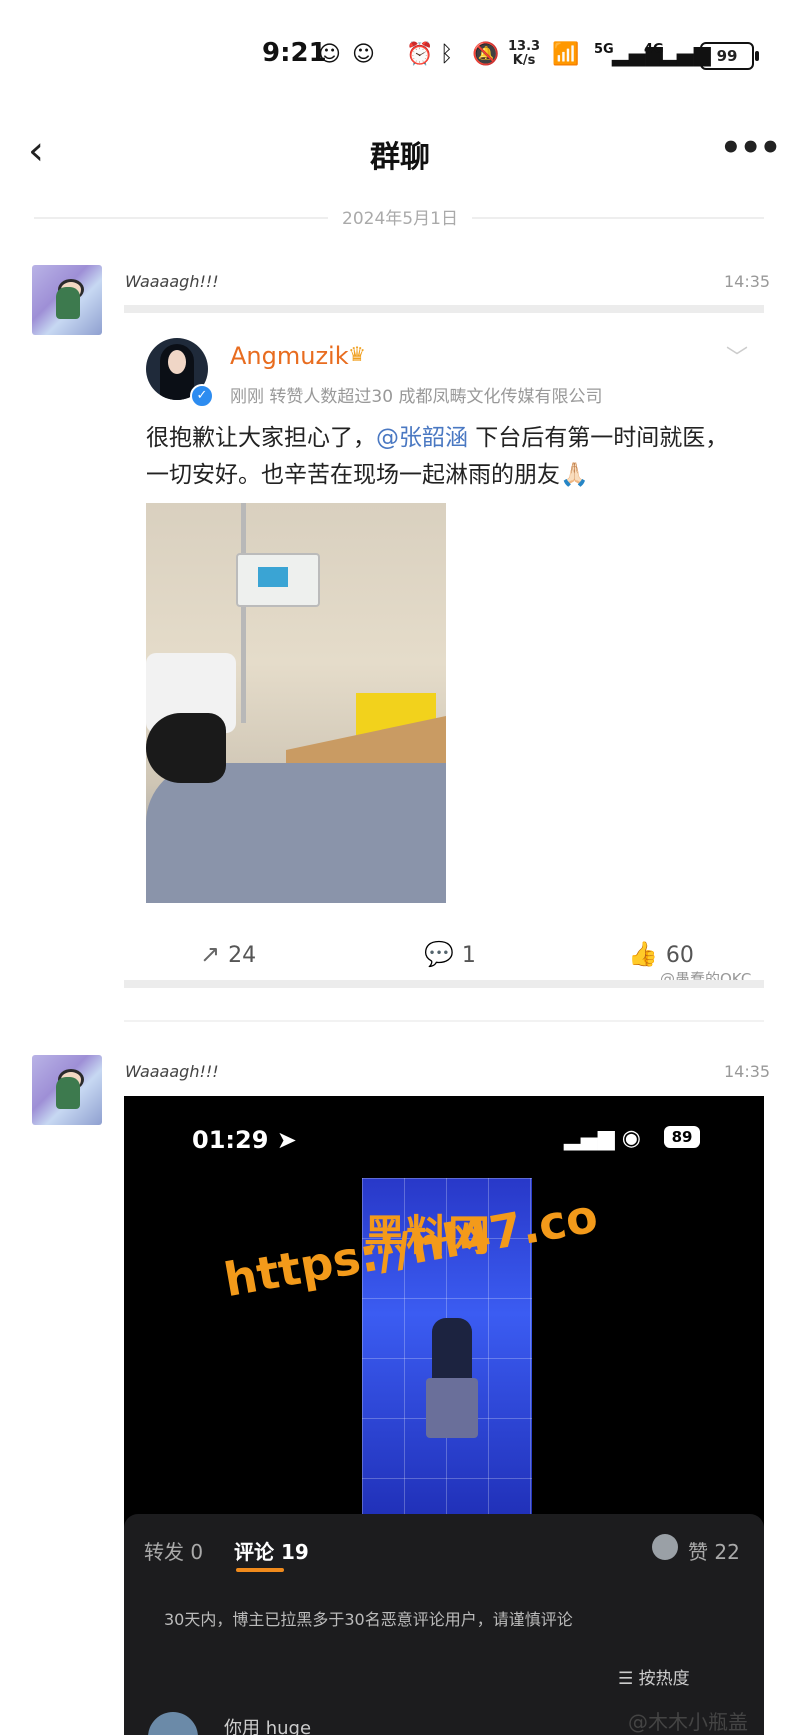 This screenshot has height=1735, width=800. Describe the element at coordinates (486, 54) in the screenshot. I see `mute-icon: 🔕` at that location.